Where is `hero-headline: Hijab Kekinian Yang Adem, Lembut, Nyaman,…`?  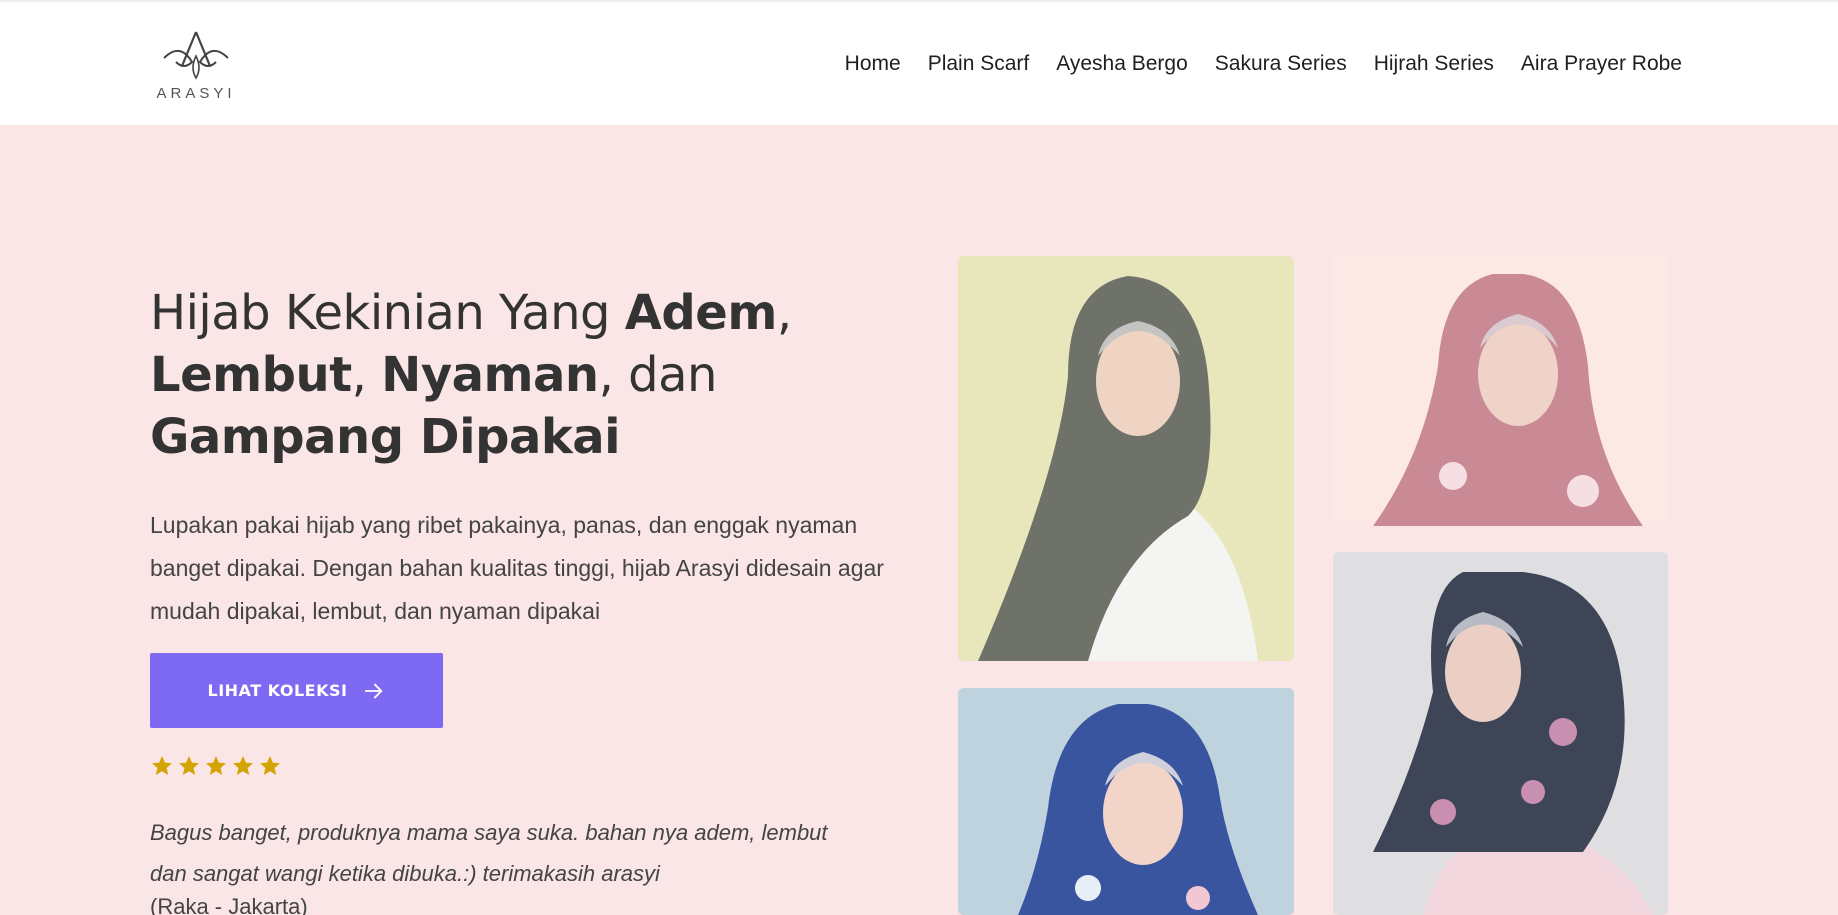
hero-headline: Hijab Kekinian Yang Adem, Lembut, Nyaman,… is located at coordinates (530, 375).